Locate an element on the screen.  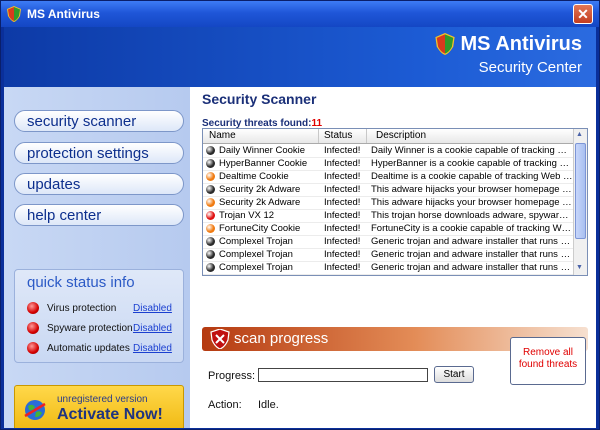
threat-name: Dealtime Cookie is located at coordinates (254, 176).